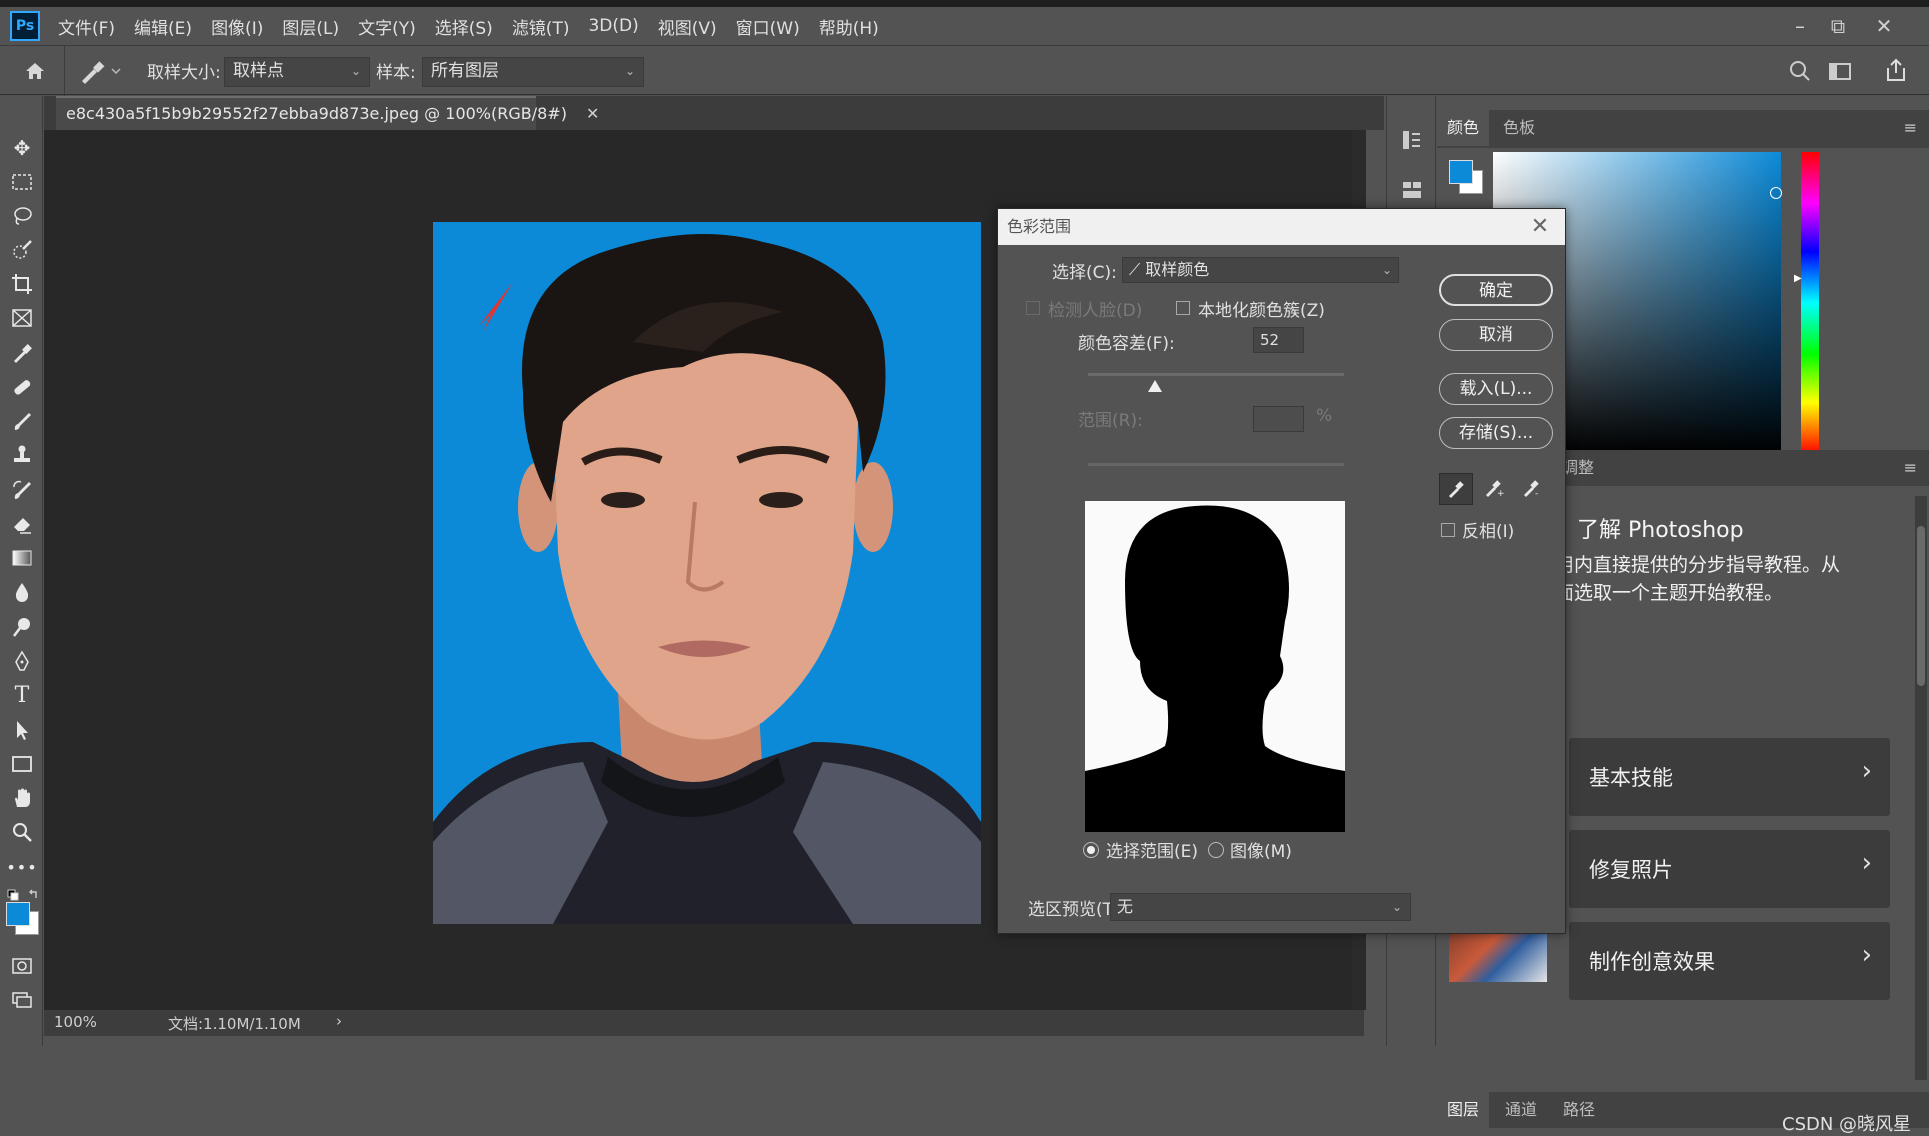 This screenshot has height=1136, width=1929. What do you see at coordinates (310, 26) in the screenshot?
I see `menu-layer: 图层(L)` at bounding box center [310, 26].